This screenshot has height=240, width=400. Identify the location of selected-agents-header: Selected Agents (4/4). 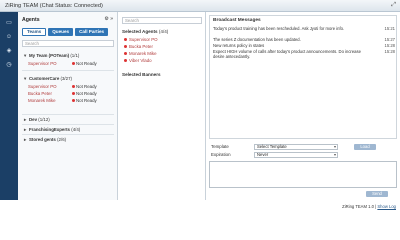
(145, 31).